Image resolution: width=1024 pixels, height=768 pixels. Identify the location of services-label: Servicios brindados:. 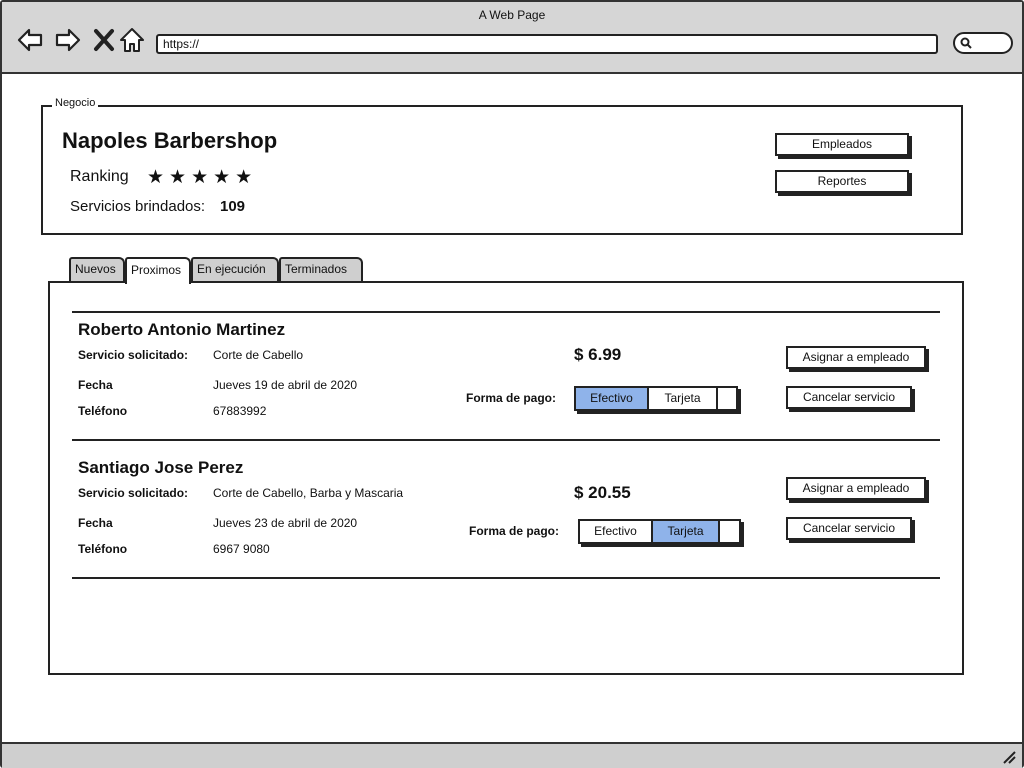
(138, 206).